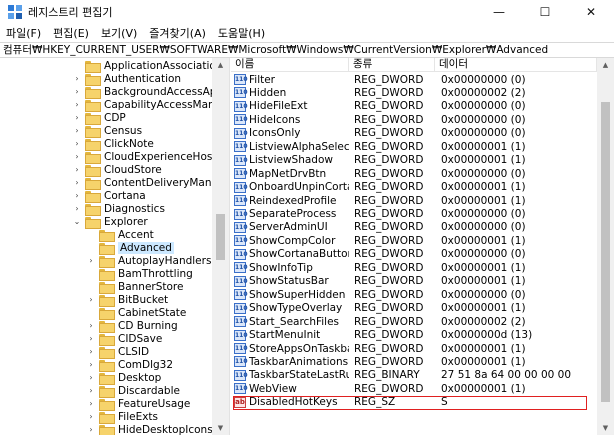  What do you see at coordinates (109, 196) in the screenshot?
I see `tree-item: › Cortana` at bounding box center [109, 196].